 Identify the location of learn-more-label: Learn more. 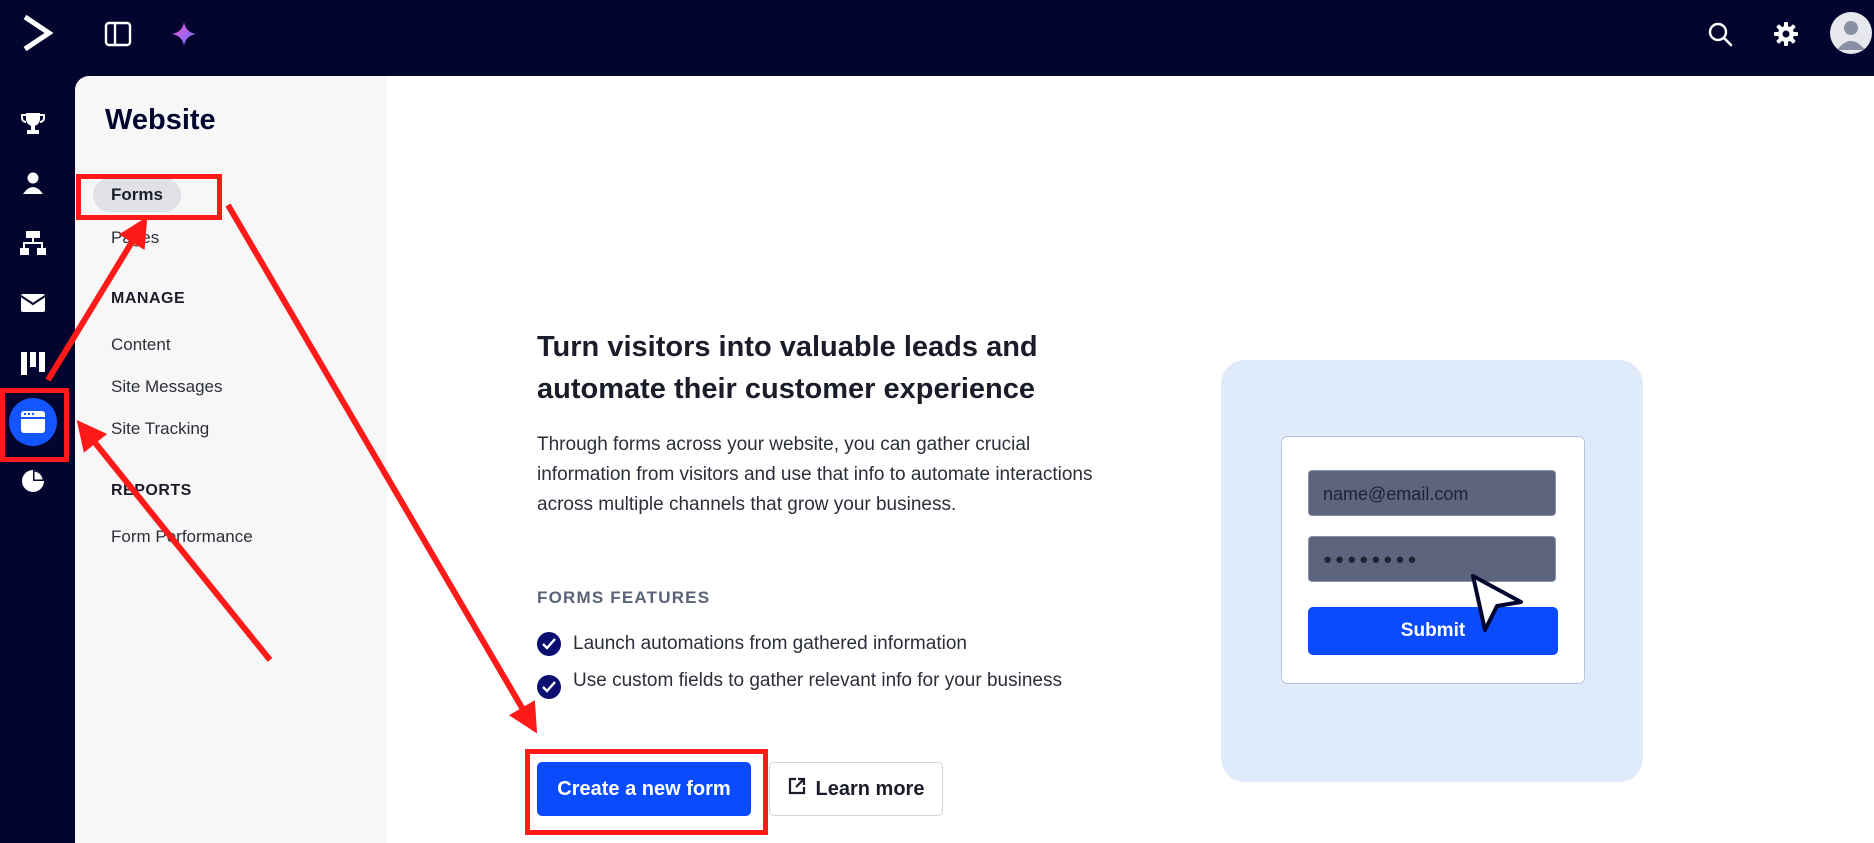
(870, 788).